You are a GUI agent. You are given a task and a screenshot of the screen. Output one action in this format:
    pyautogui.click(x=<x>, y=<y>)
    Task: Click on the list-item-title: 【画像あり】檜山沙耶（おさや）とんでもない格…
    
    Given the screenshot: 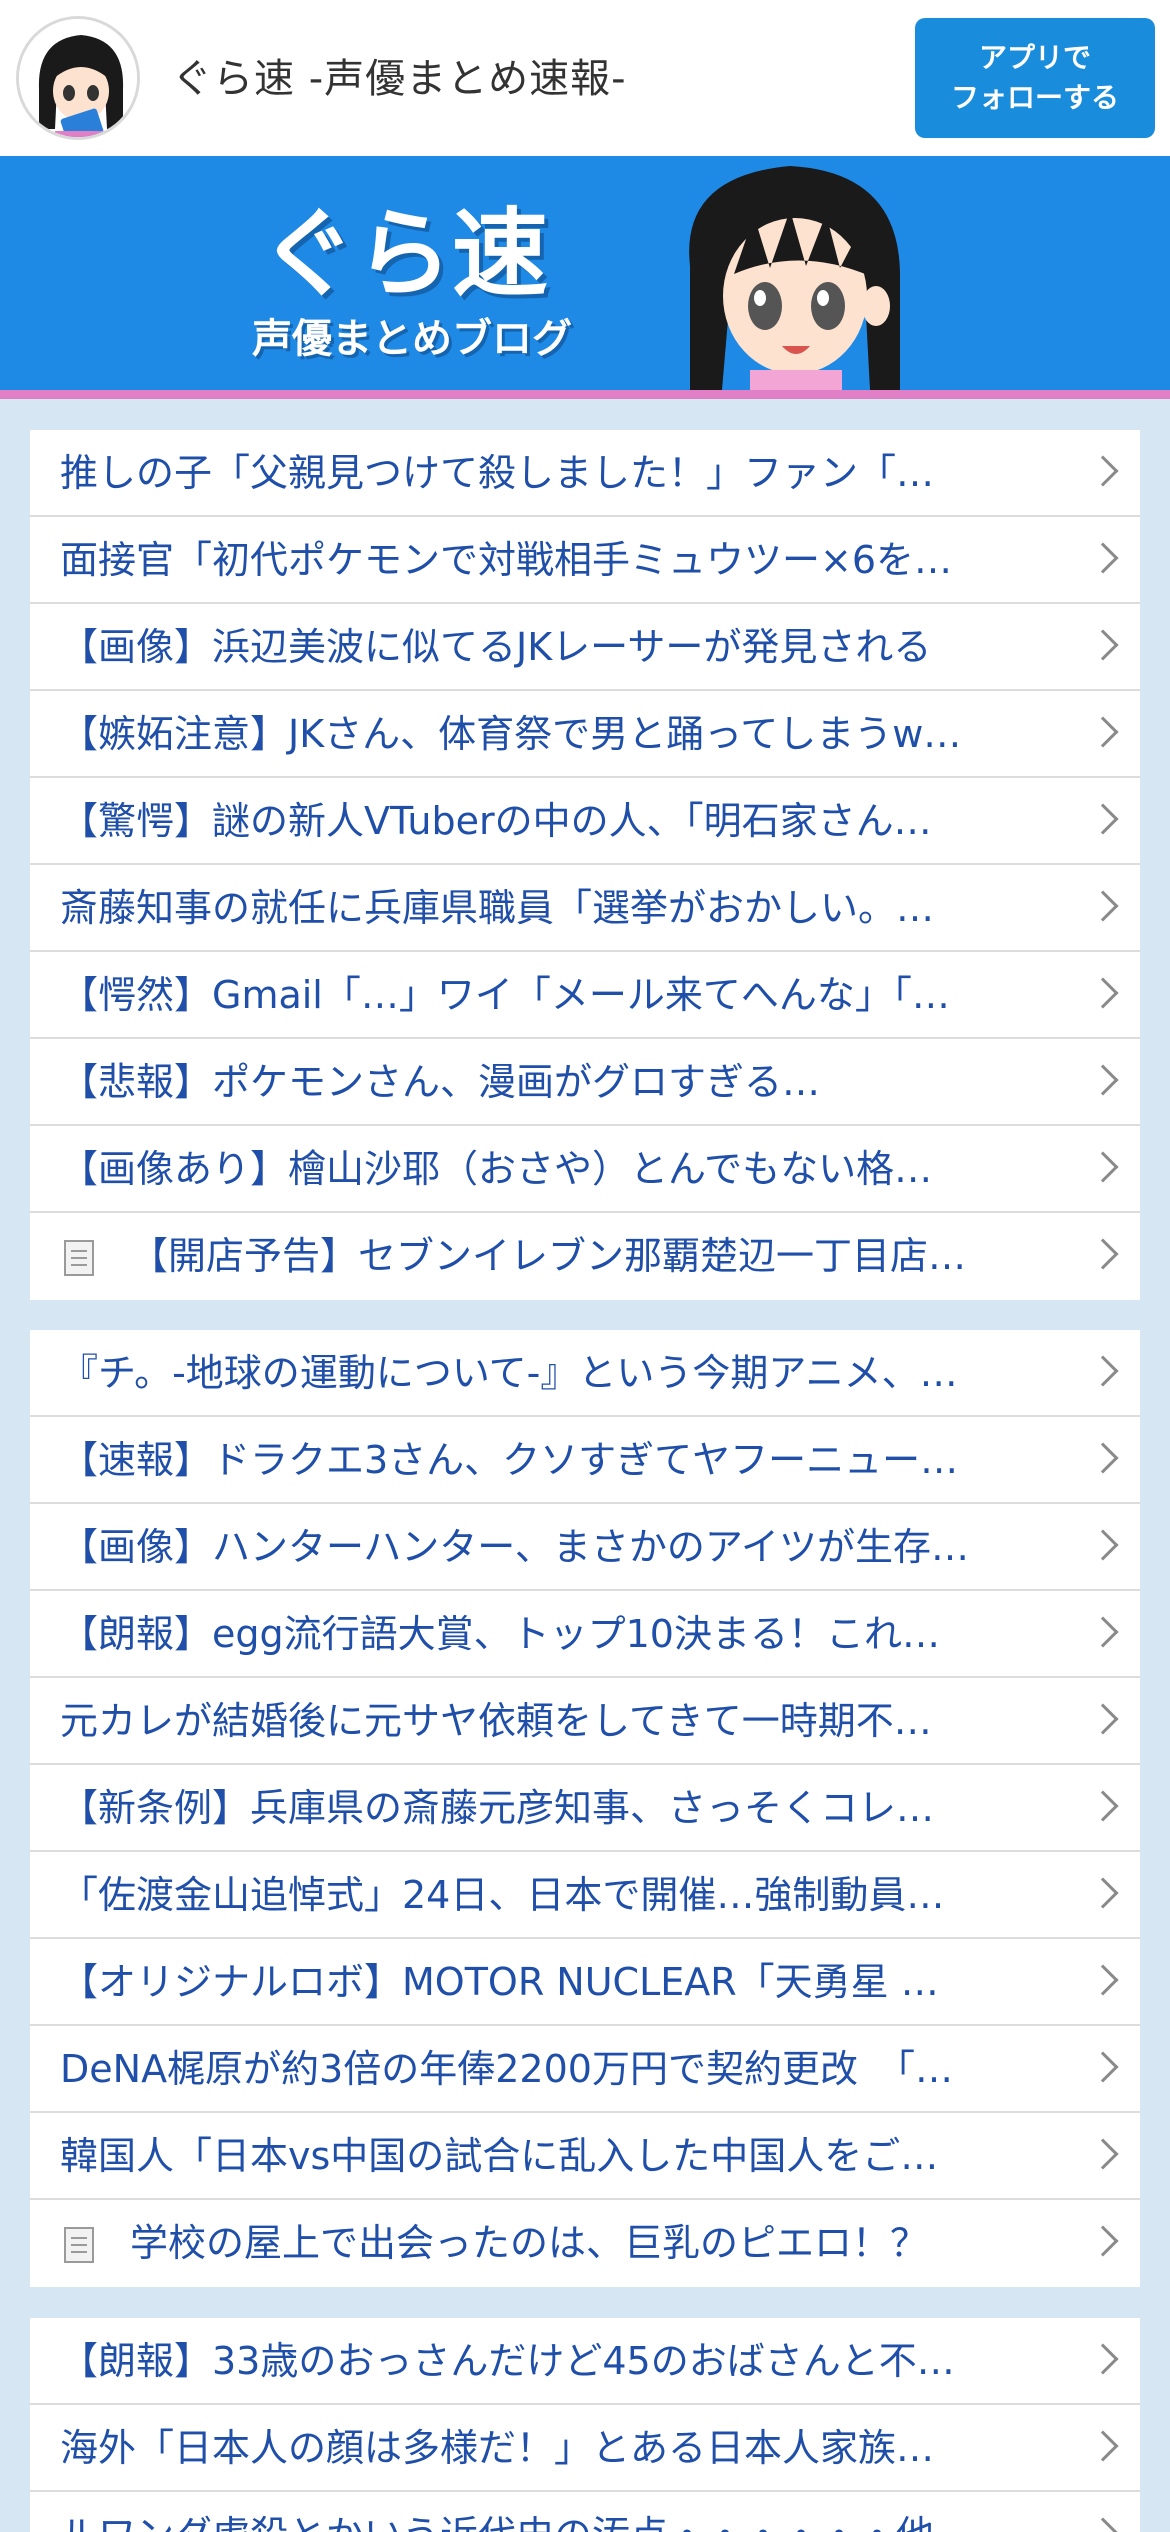 What is the action you would take?
    pyautogui.click(x=496, y=1169)
    